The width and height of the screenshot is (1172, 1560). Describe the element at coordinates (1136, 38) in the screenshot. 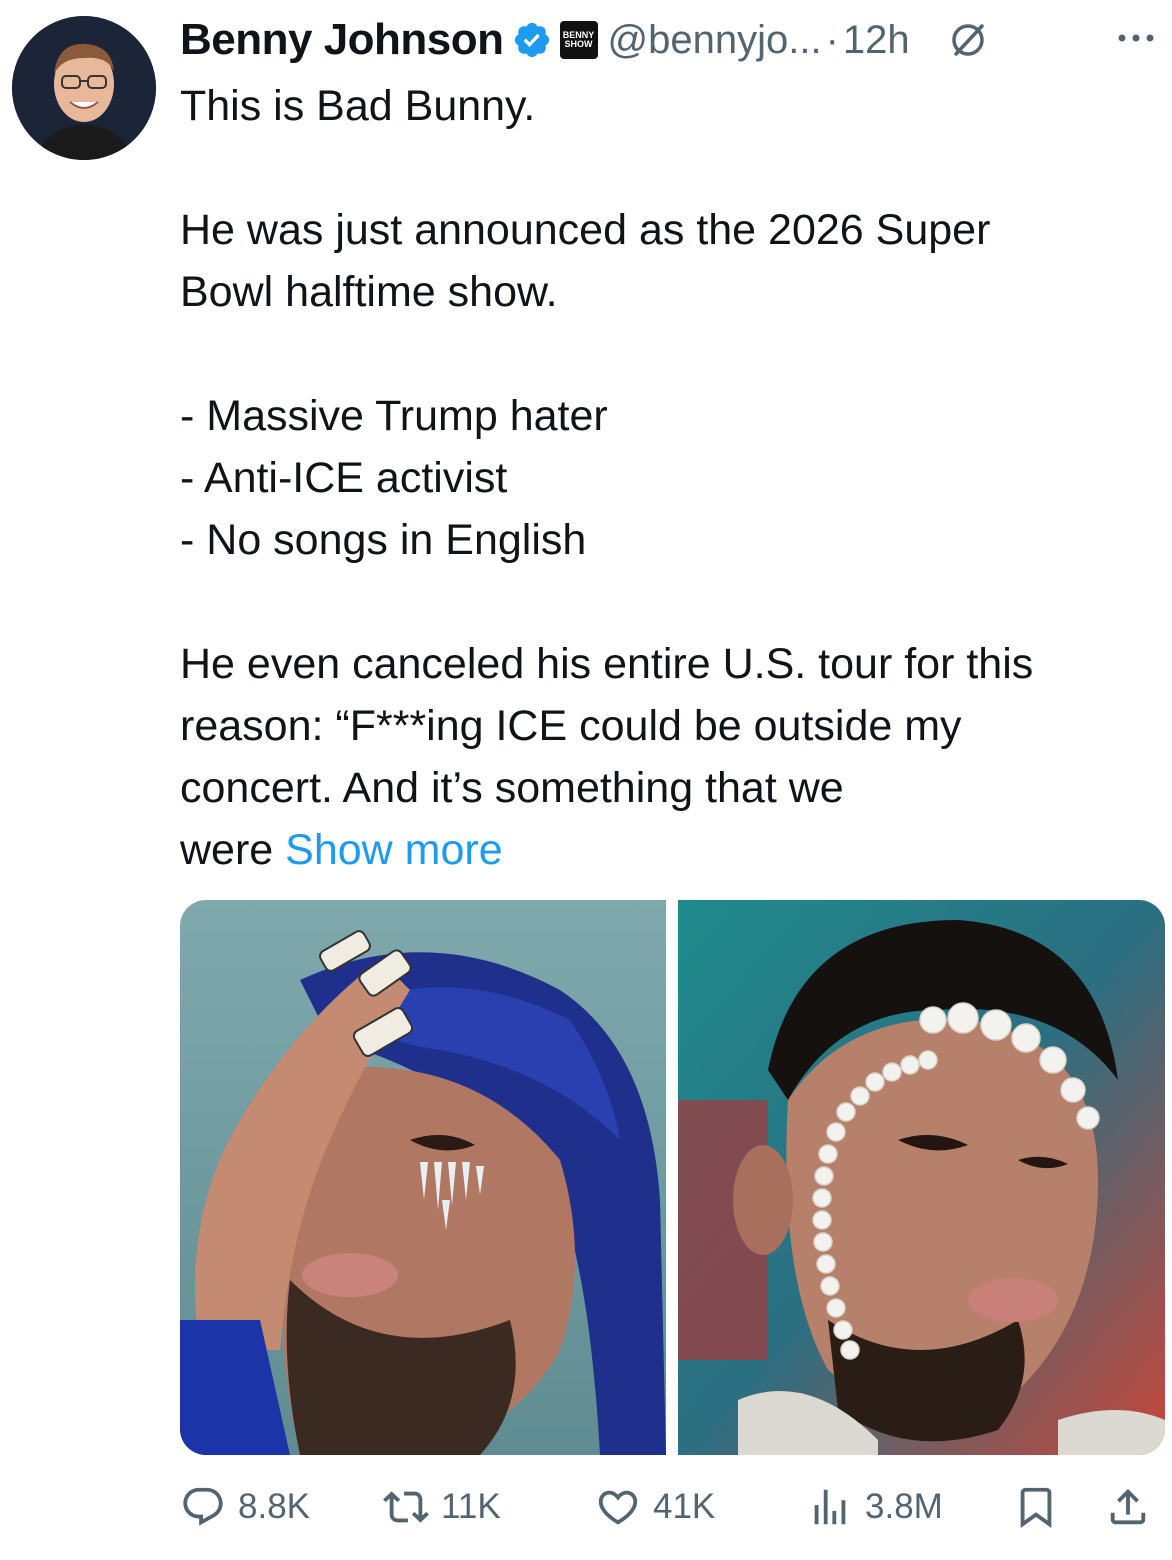

I see `more-icon` at that location.